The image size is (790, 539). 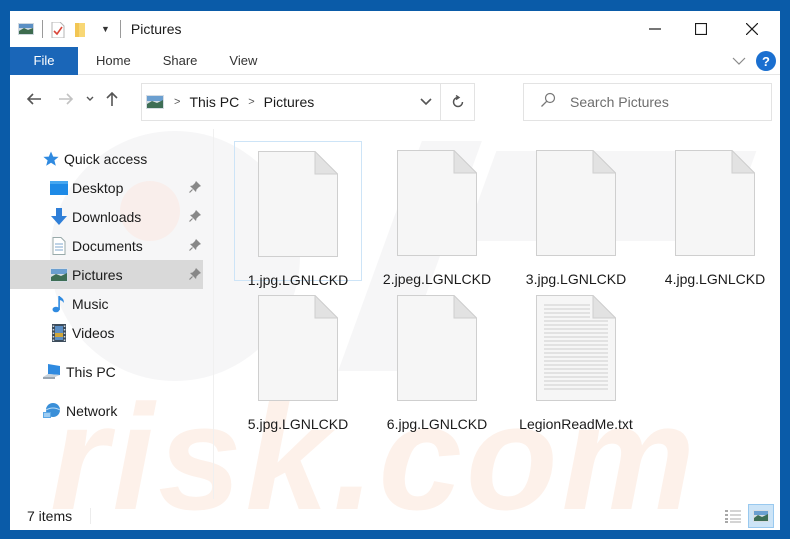 What do you see at coordinates (156, 29) in the screenshot?
I see `window-title: Pictures` at bounding box center [156, 29].